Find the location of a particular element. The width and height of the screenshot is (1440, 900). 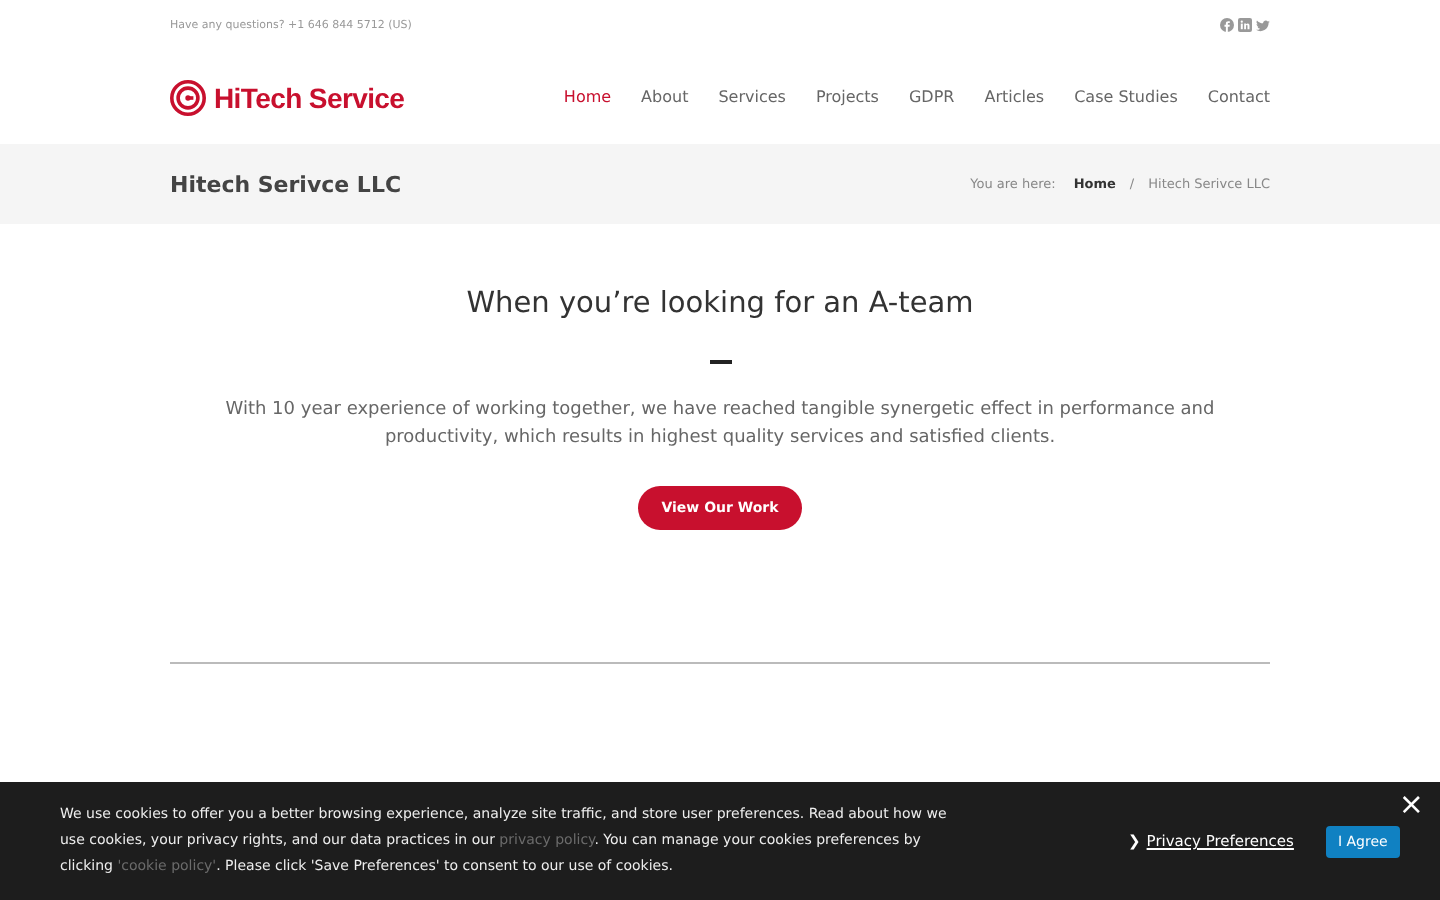

section-heading: When you’re looking for an A-team is located at coordinates (720, 304).